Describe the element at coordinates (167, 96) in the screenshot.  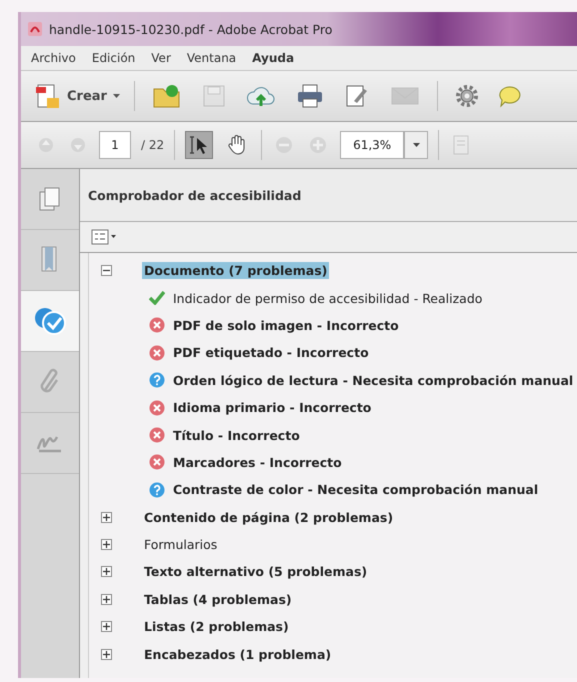
I see `folder-icon` at that location.